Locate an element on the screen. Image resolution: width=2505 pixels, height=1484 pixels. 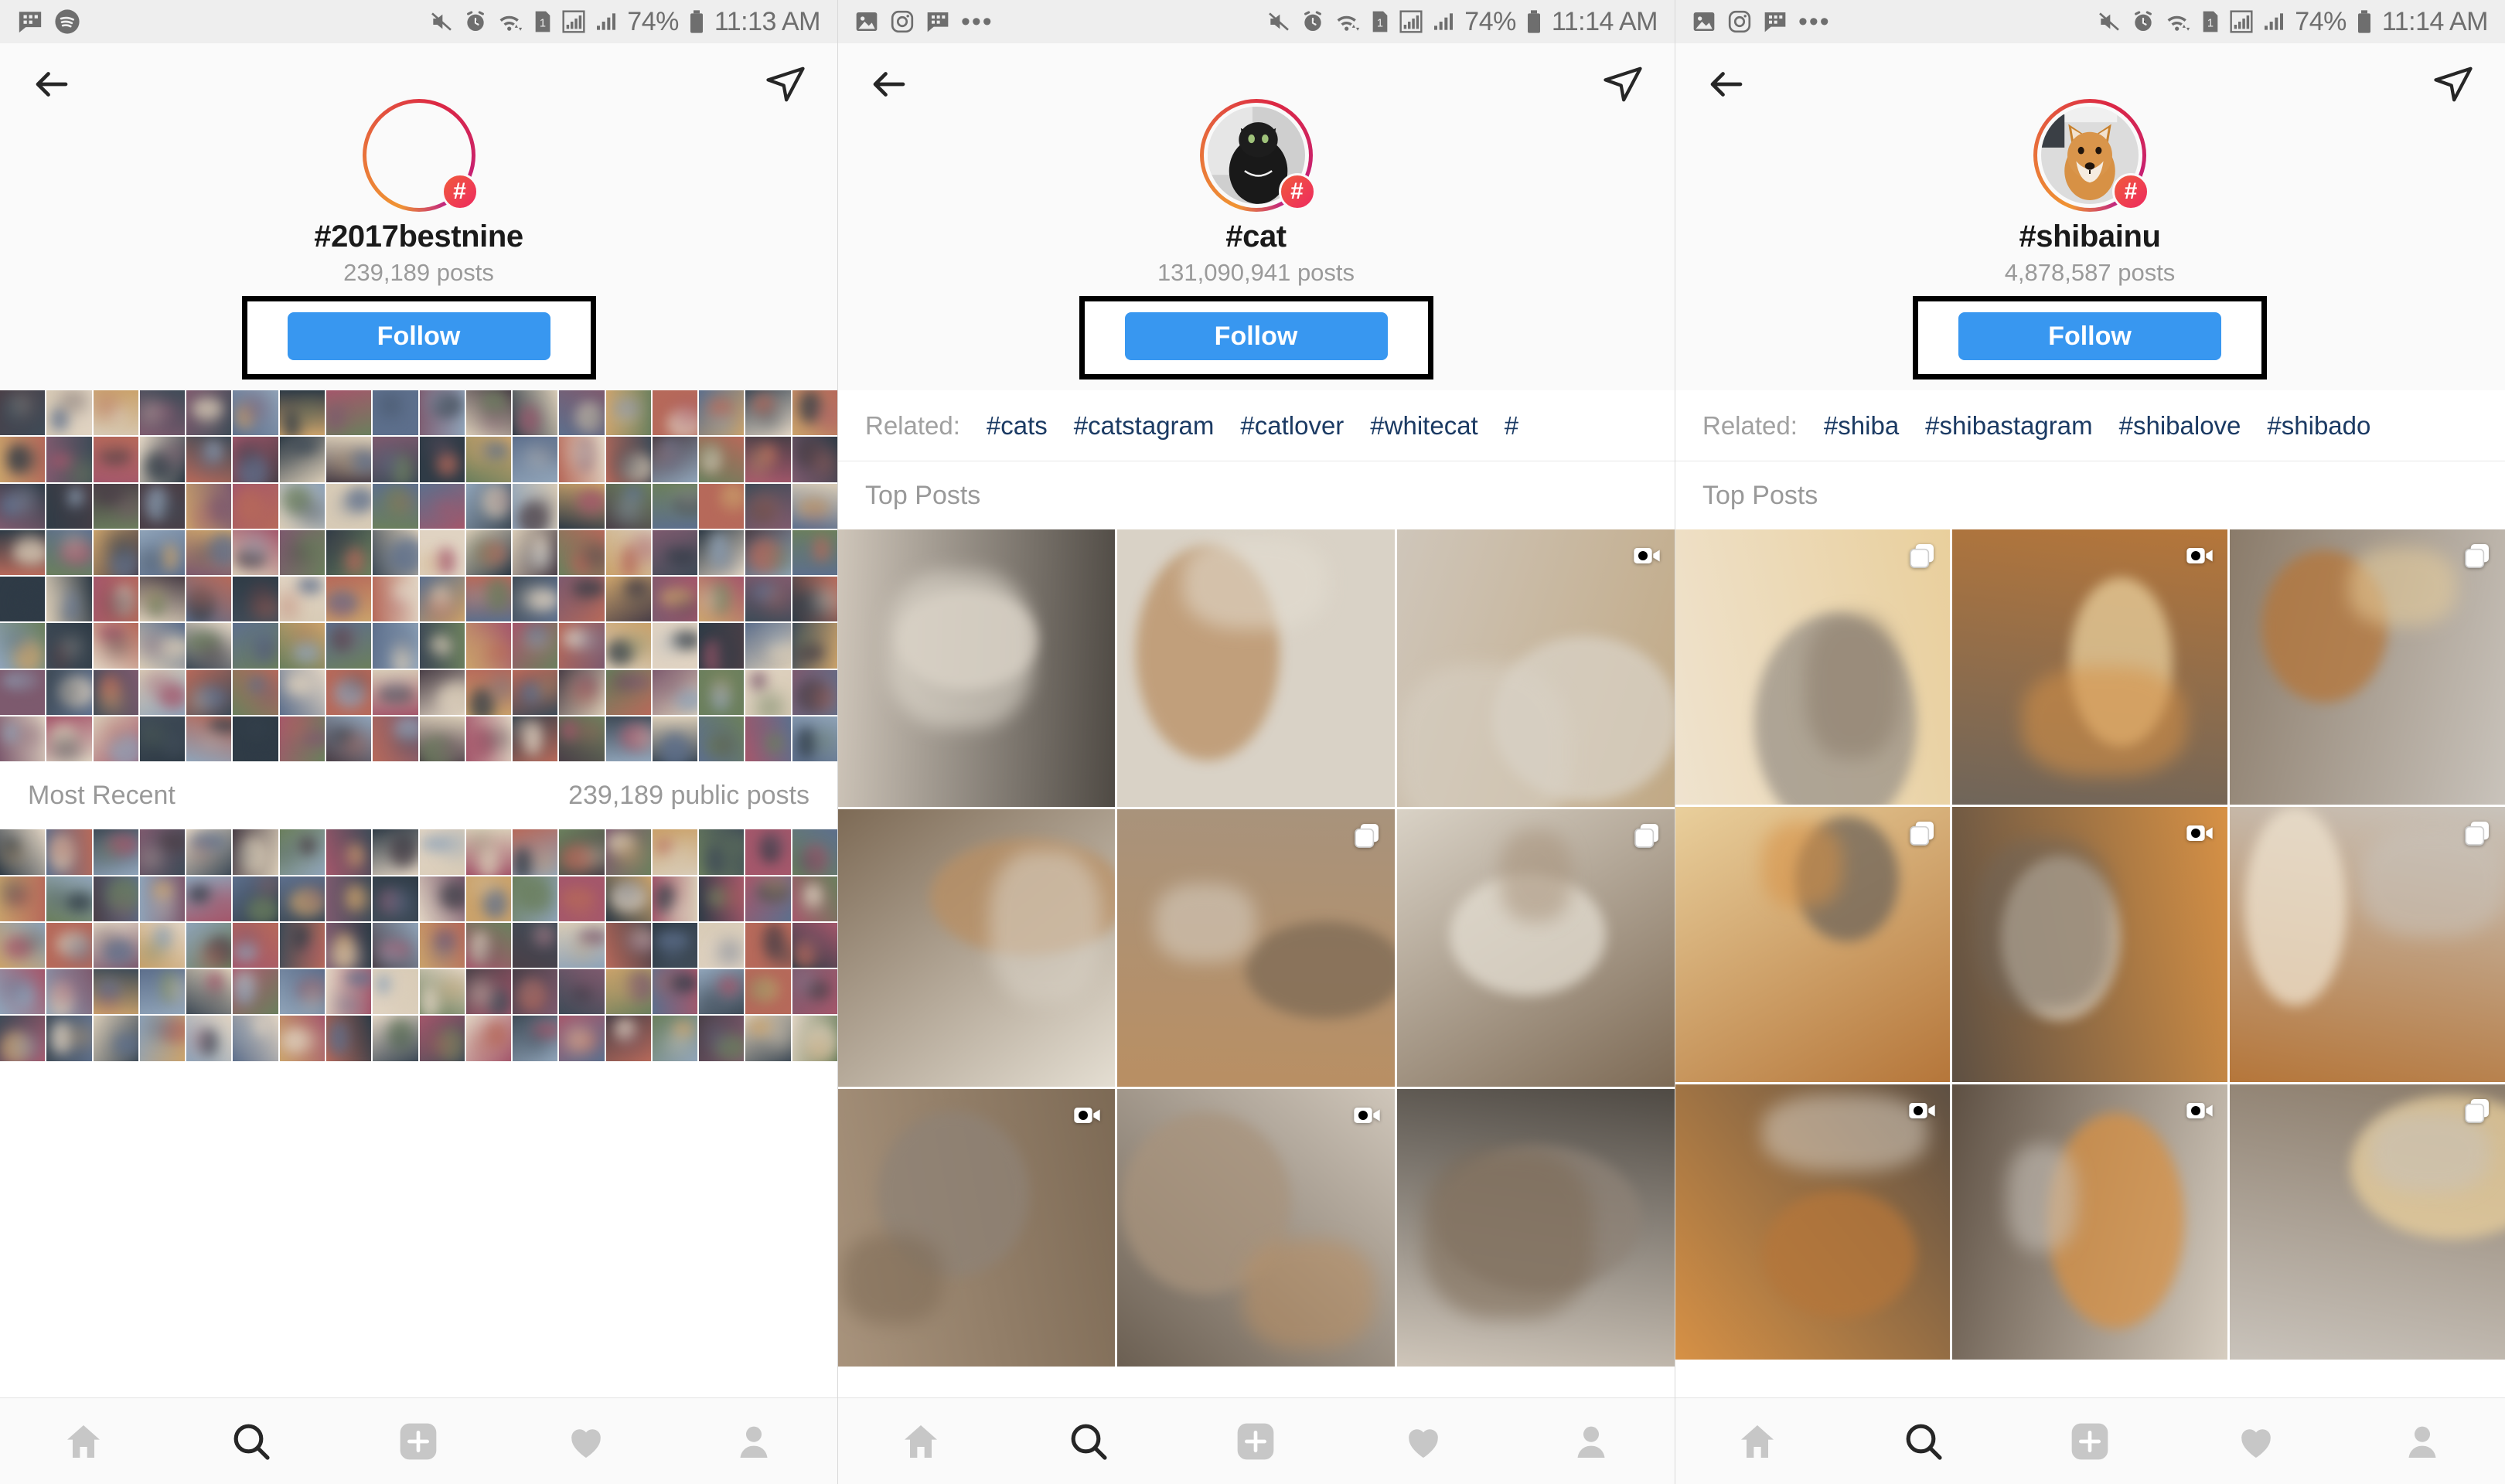
related-hashtag: #whitecat is located at coordinates (1423, 426).